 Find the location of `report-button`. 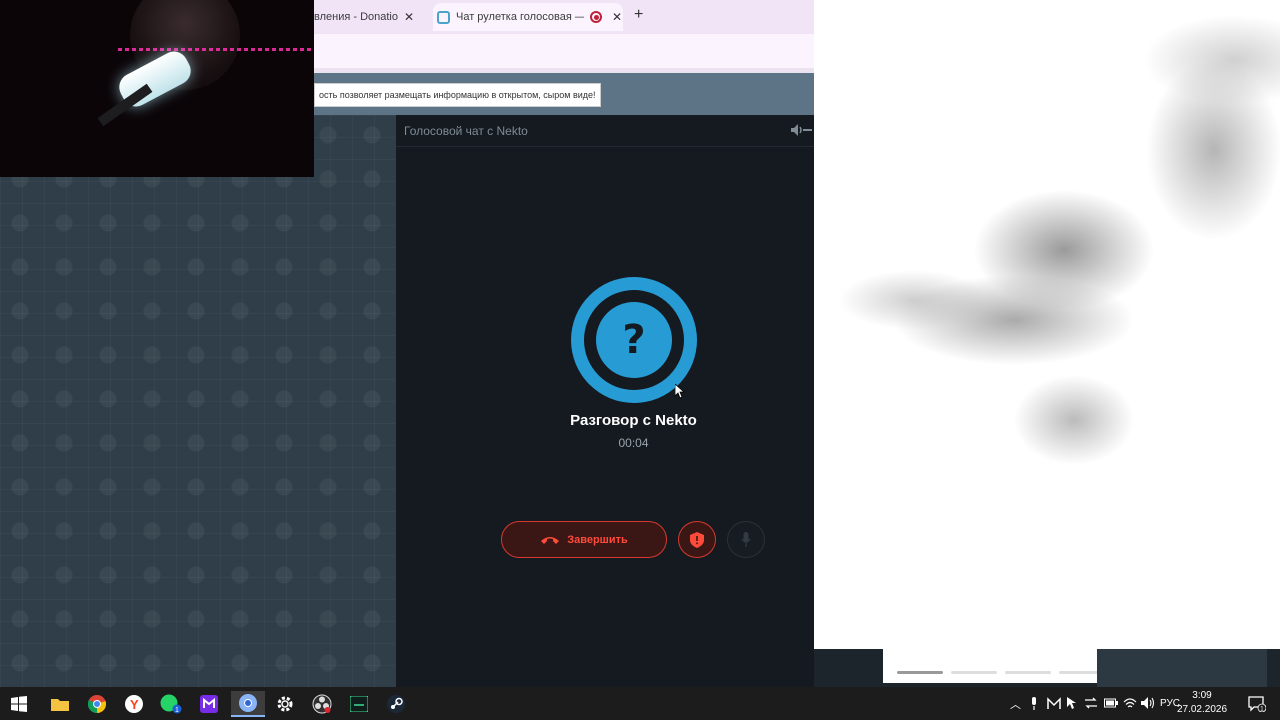

report-button is located at coordinates (697, 539).